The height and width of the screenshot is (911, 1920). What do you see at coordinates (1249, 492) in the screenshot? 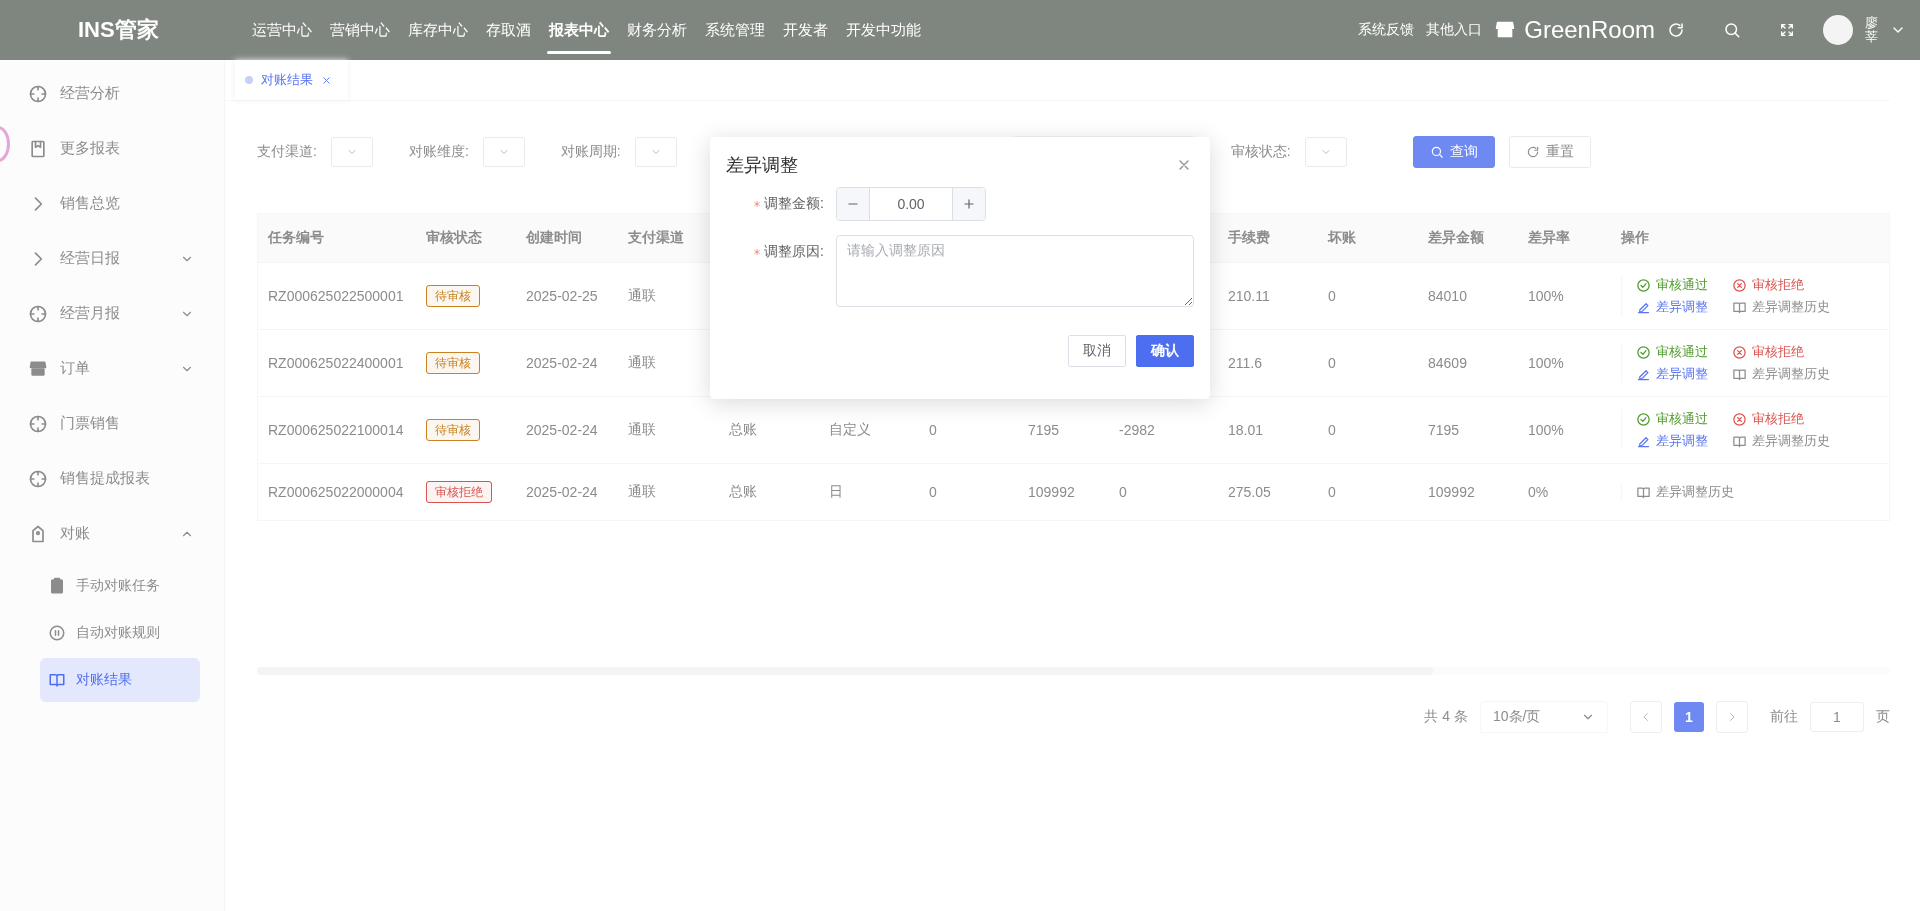
I see `table-cell: 275.05` at bounding box center [1249, 492].